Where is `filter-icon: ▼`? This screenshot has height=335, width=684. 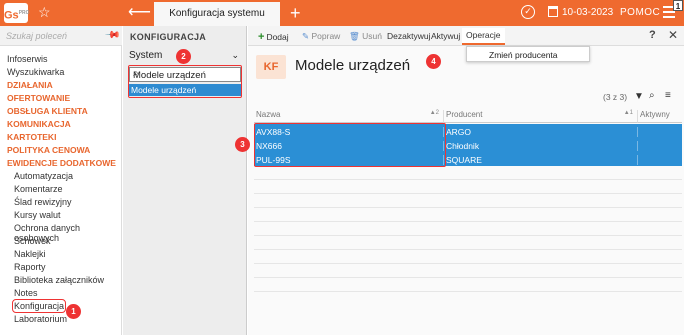 filter-icon: ▼ is located at coordinates (639, 96).